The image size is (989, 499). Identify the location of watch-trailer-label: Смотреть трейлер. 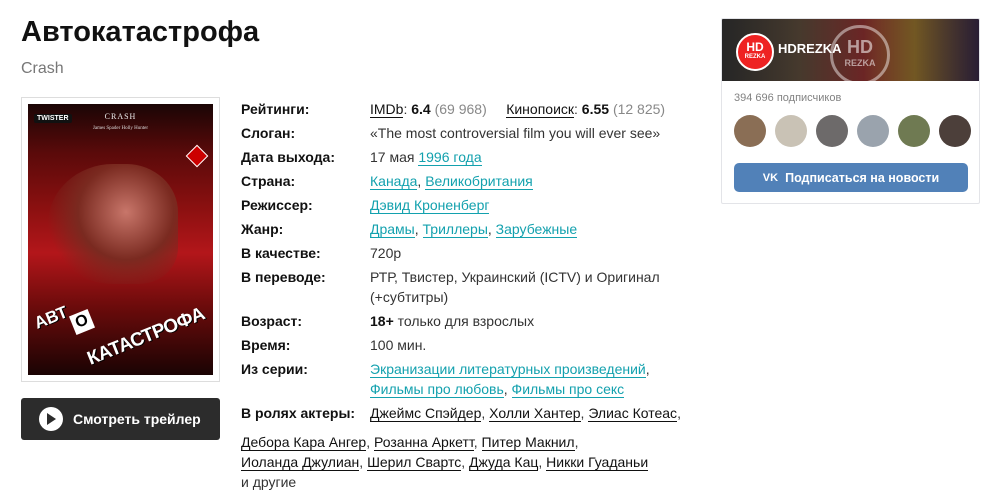
(137, 419).